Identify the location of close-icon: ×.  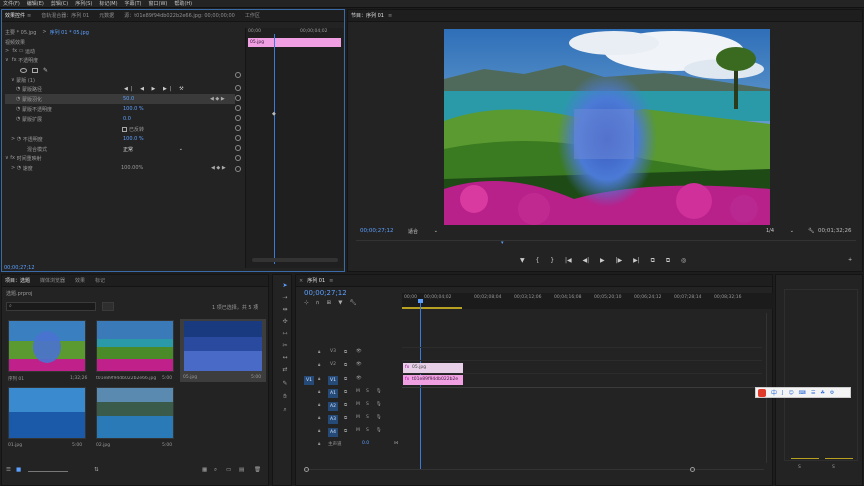
(301, 281).